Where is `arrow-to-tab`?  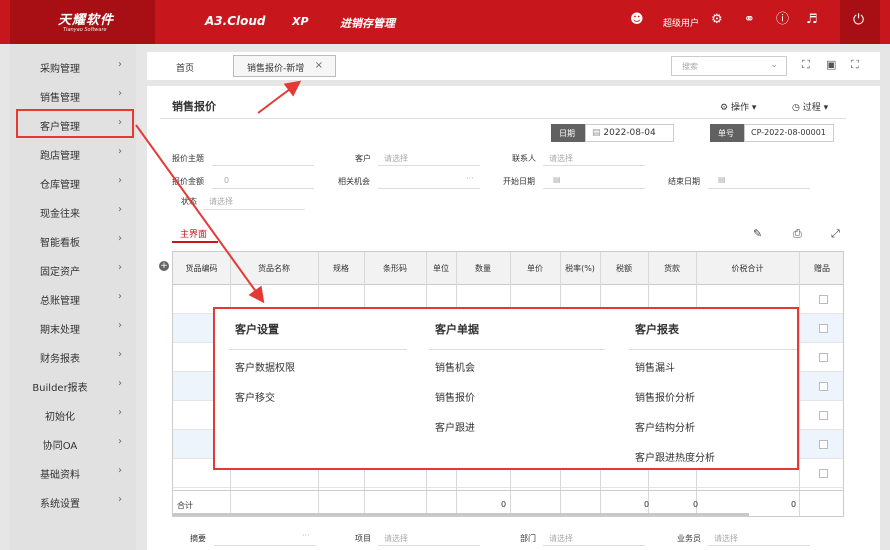
arrow-to-tab is located at coordinates (279, 97).